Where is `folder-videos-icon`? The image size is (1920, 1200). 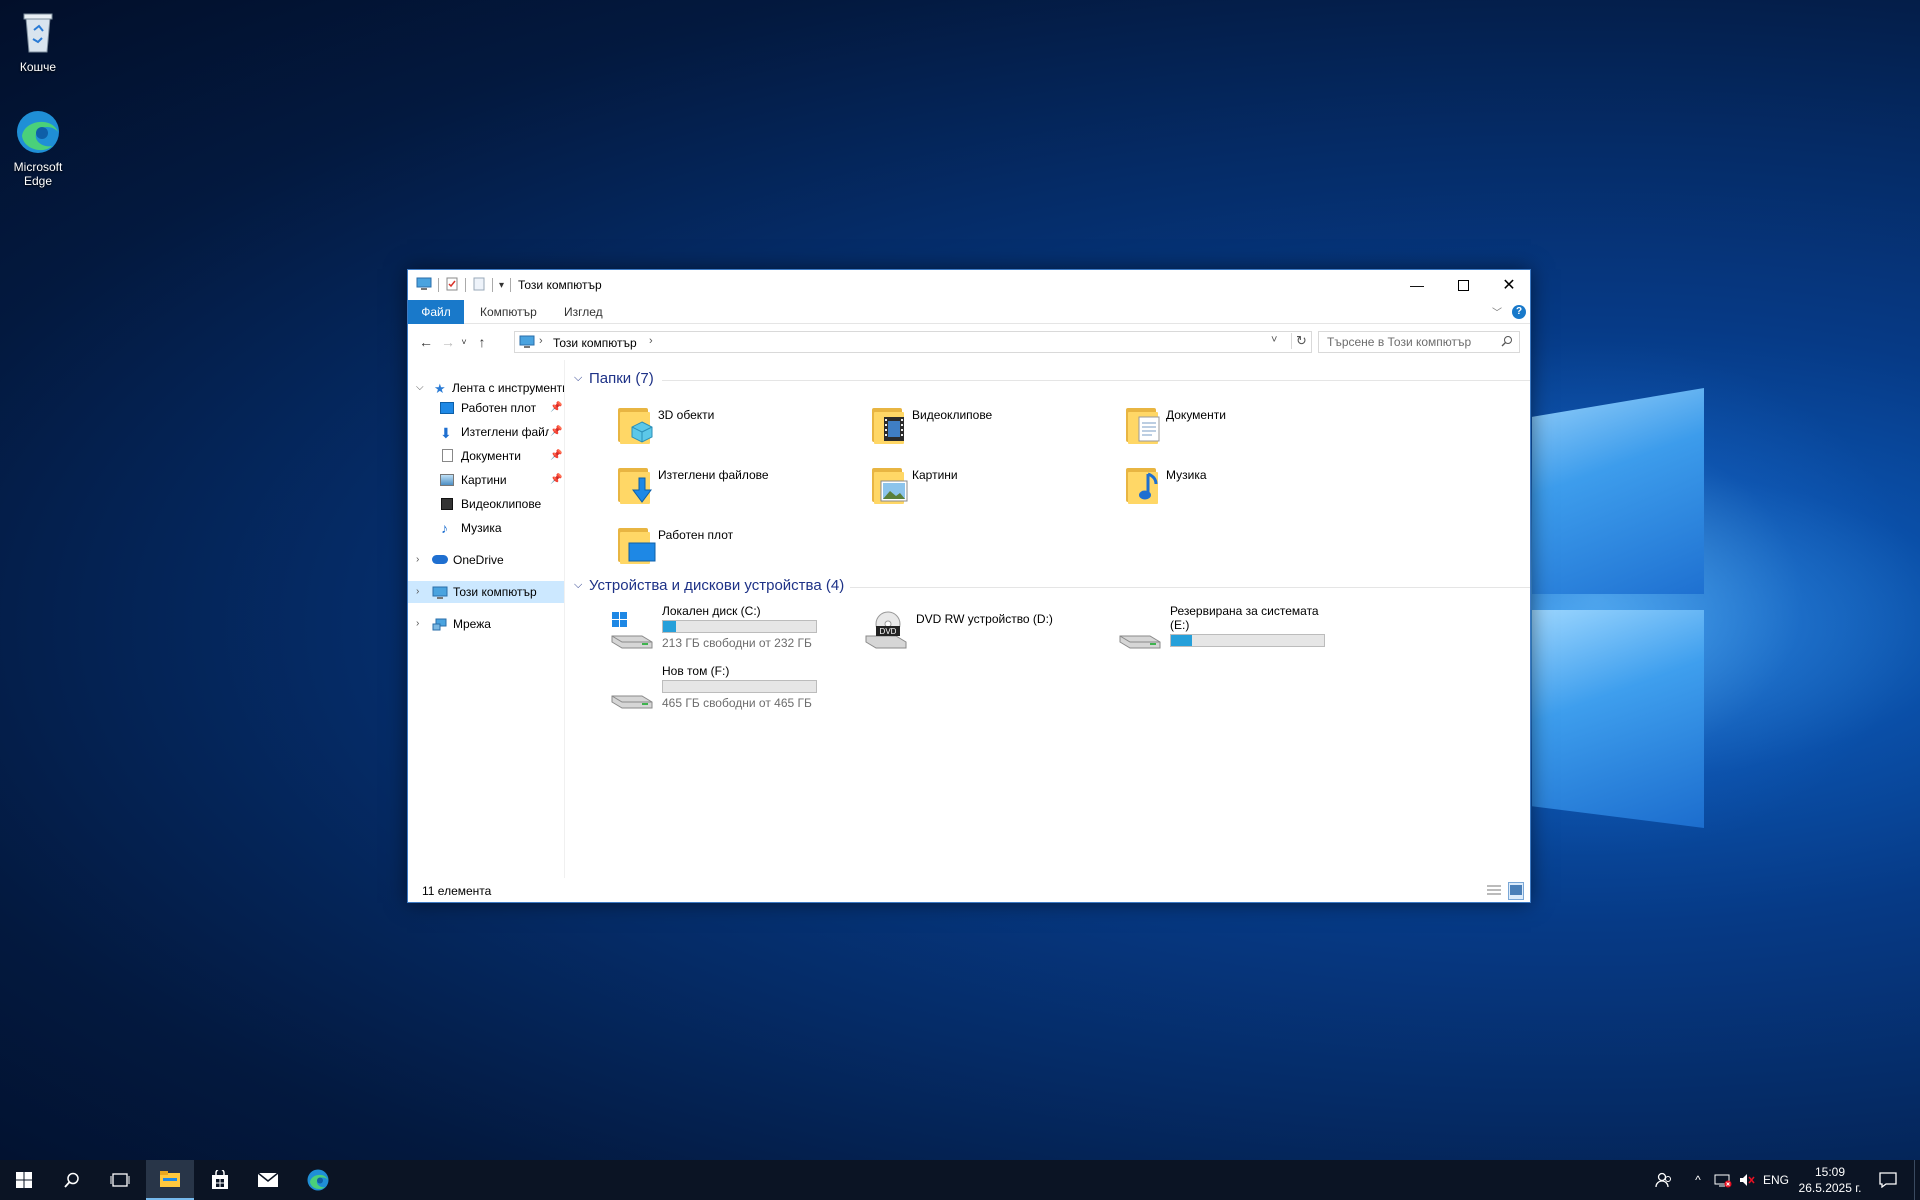
folder-videos-icon is located at coordinates (890, 424).